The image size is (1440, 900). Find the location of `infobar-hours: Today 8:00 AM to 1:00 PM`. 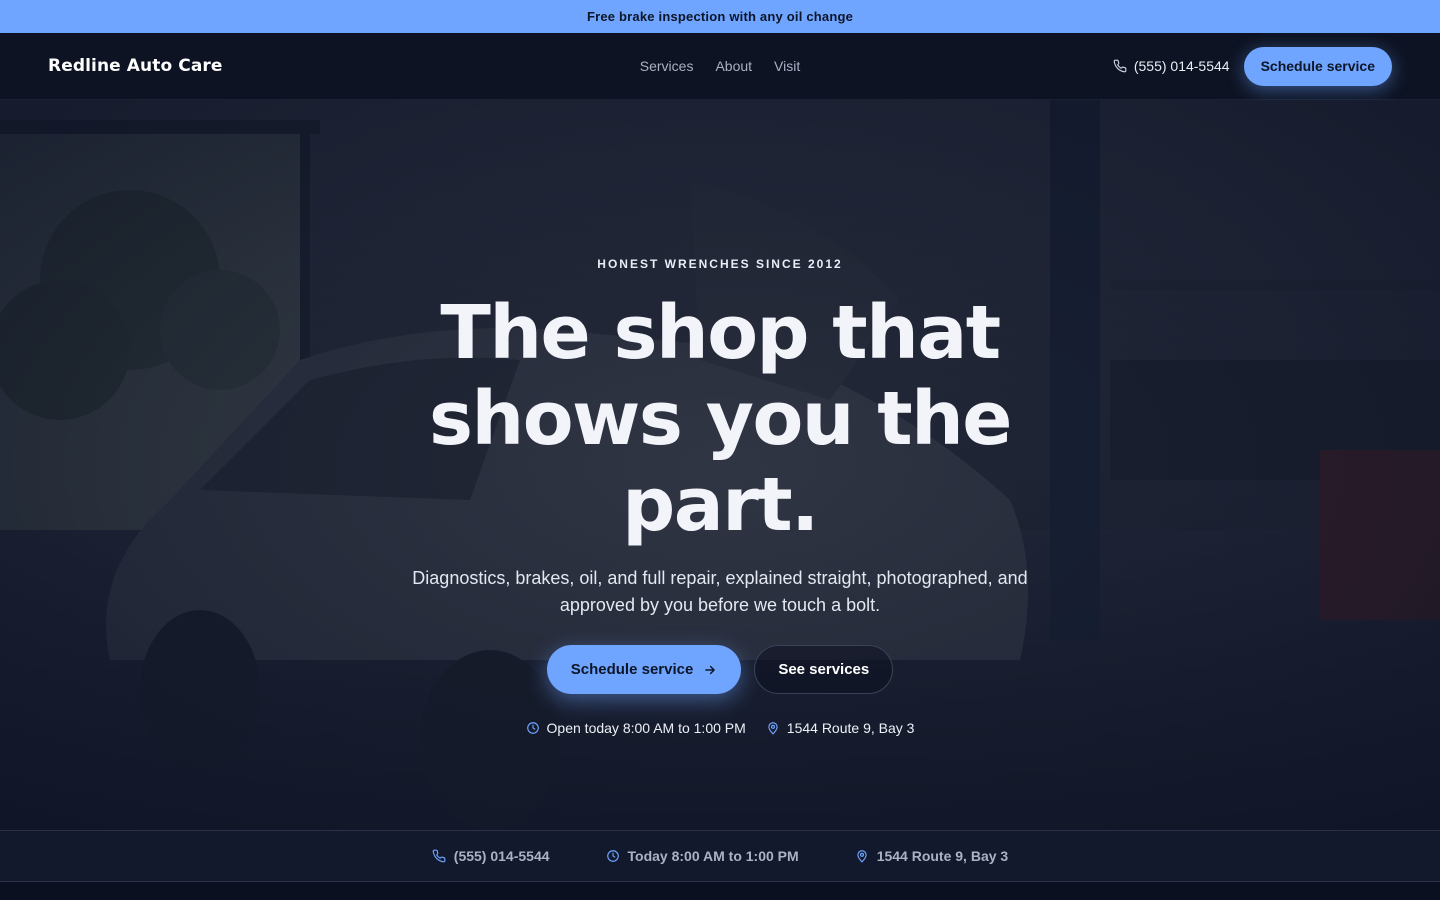

infobar-hours: Today 8:00 AM to 1:00 PM is located at coordinates (702, 856).